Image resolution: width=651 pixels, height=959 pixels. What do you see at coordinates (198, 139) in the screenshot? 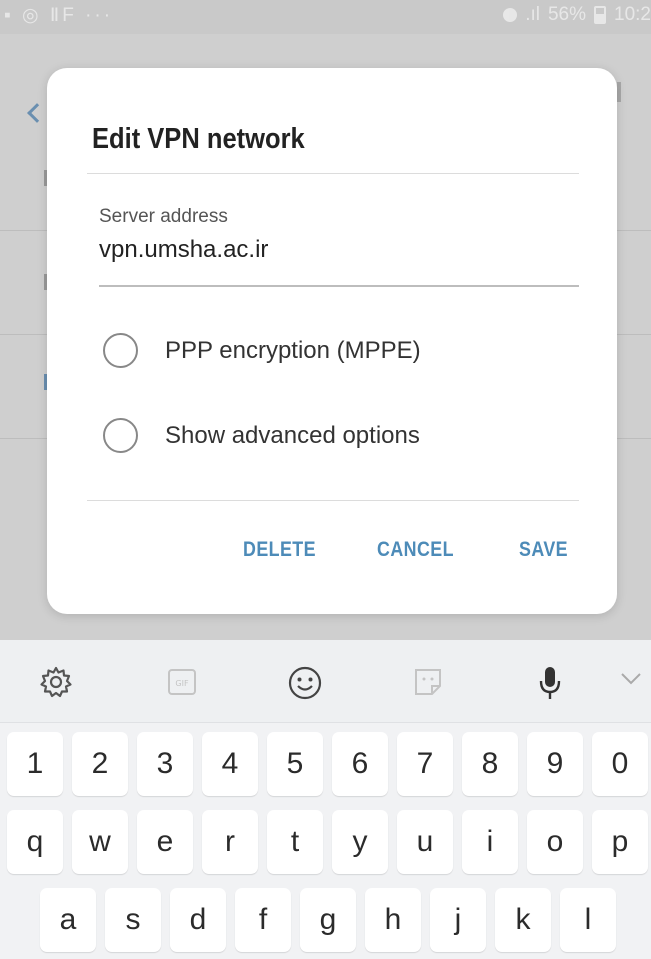
I see `dialog-title: Edit VPN network` at bounding box center [198, 139].